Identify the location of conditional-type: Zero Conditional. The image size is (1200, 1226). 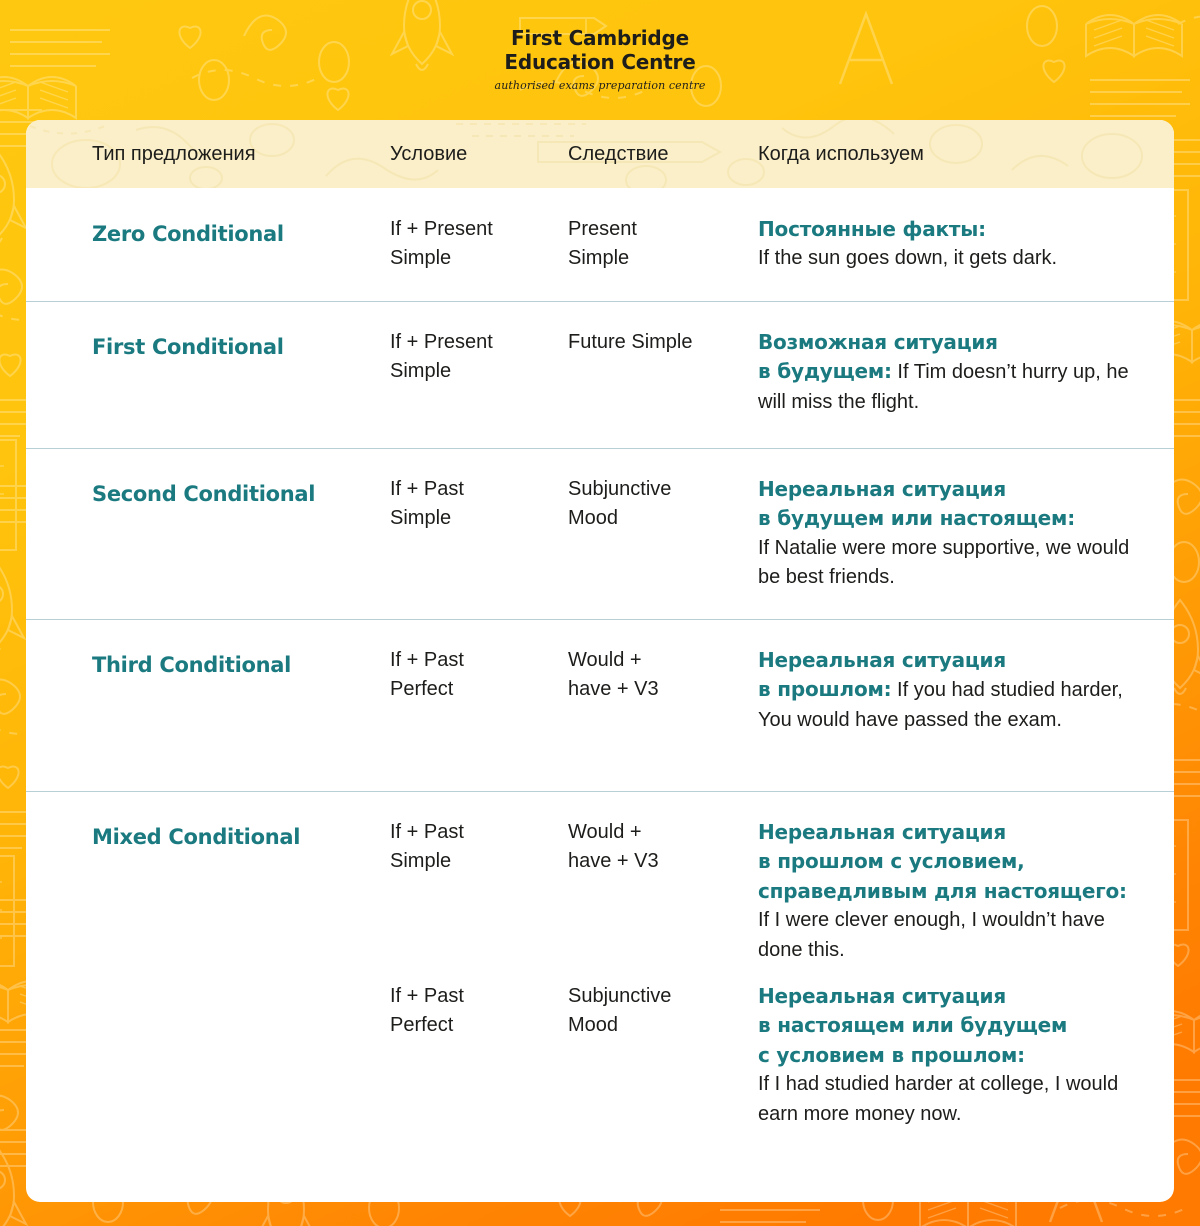
(188, 234).